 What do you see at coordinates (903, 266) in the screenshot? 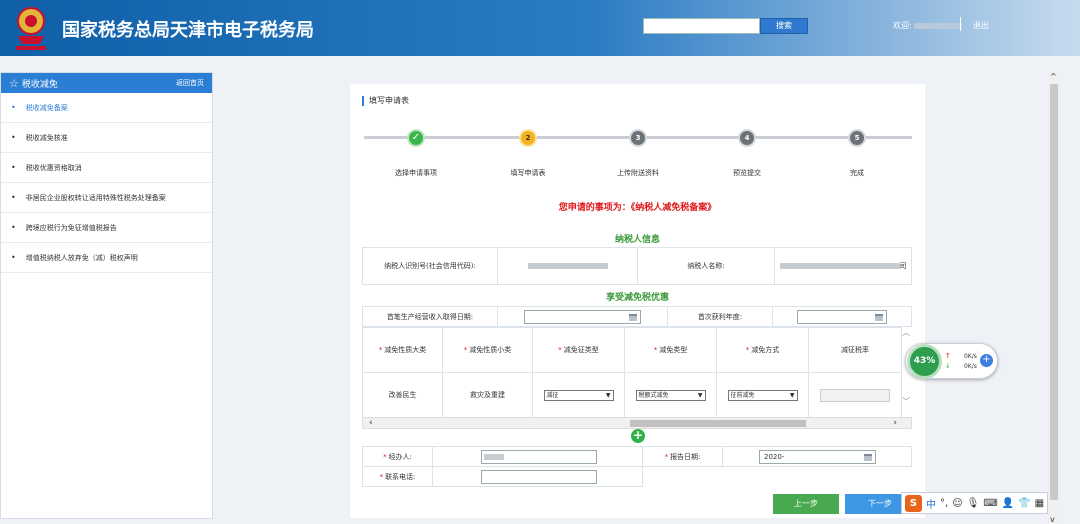
I see `taxpayer-name-suffix: 司` at bounding box center [903, 266].